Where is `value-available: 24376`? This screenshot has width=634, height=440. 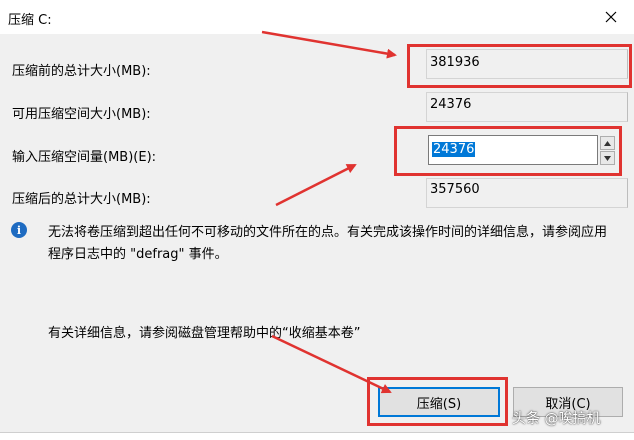
value-available: 24376 is located at coordinates (451, 104).